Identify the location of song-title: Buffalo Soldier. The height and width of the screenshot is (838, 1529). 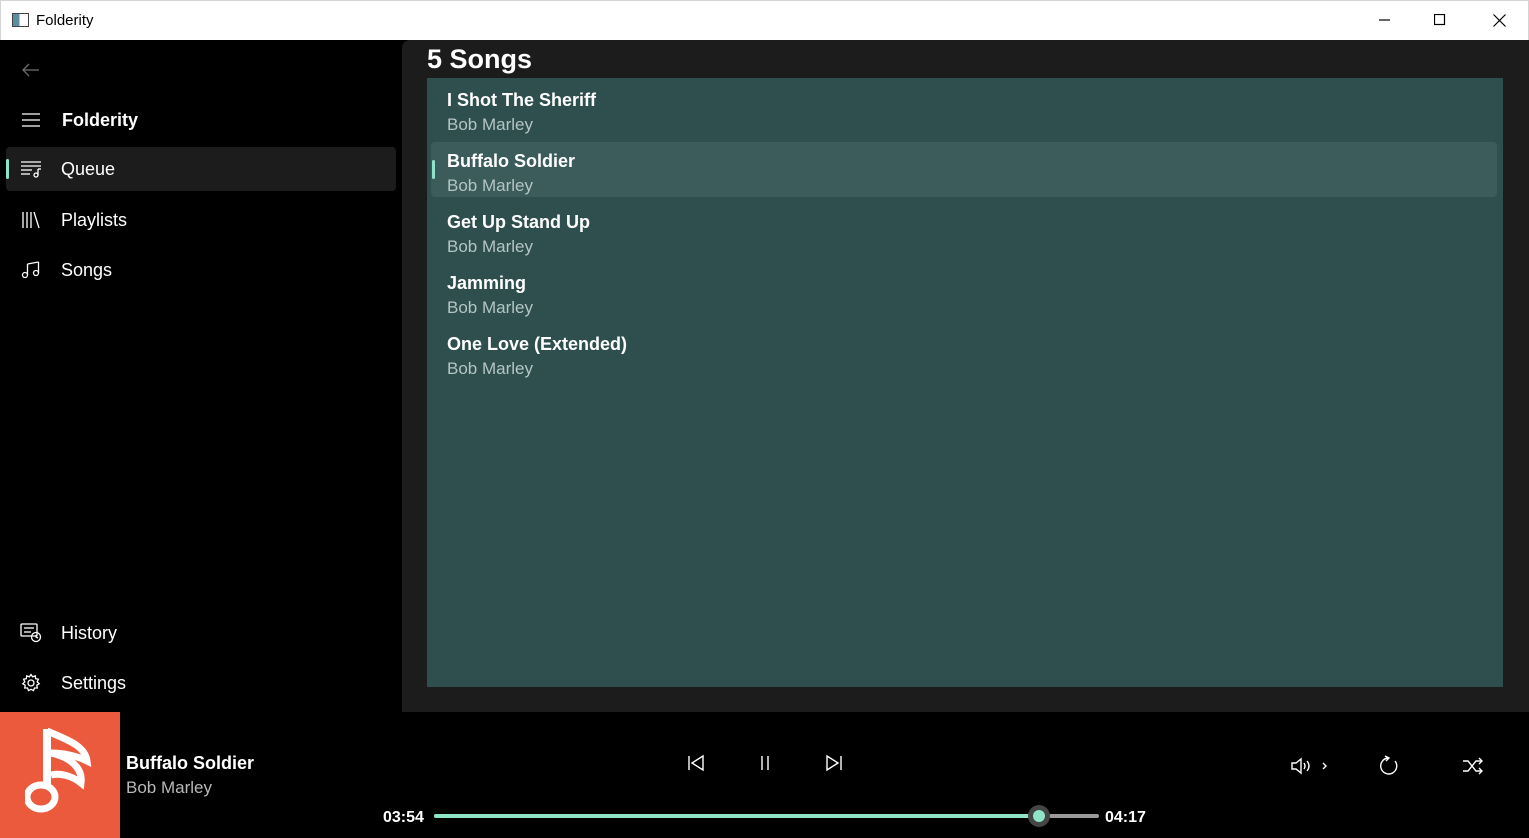
(511, 161).